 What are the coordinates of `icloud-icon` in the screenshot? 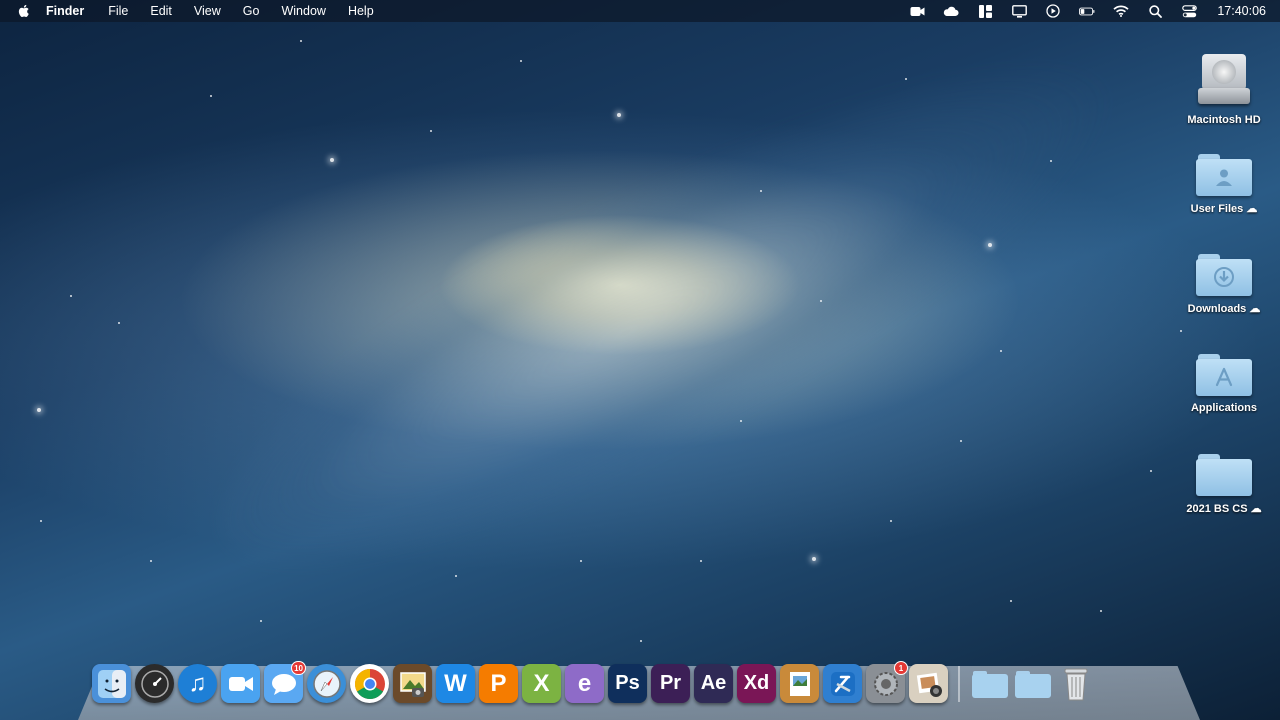 It's located at (951, 11).